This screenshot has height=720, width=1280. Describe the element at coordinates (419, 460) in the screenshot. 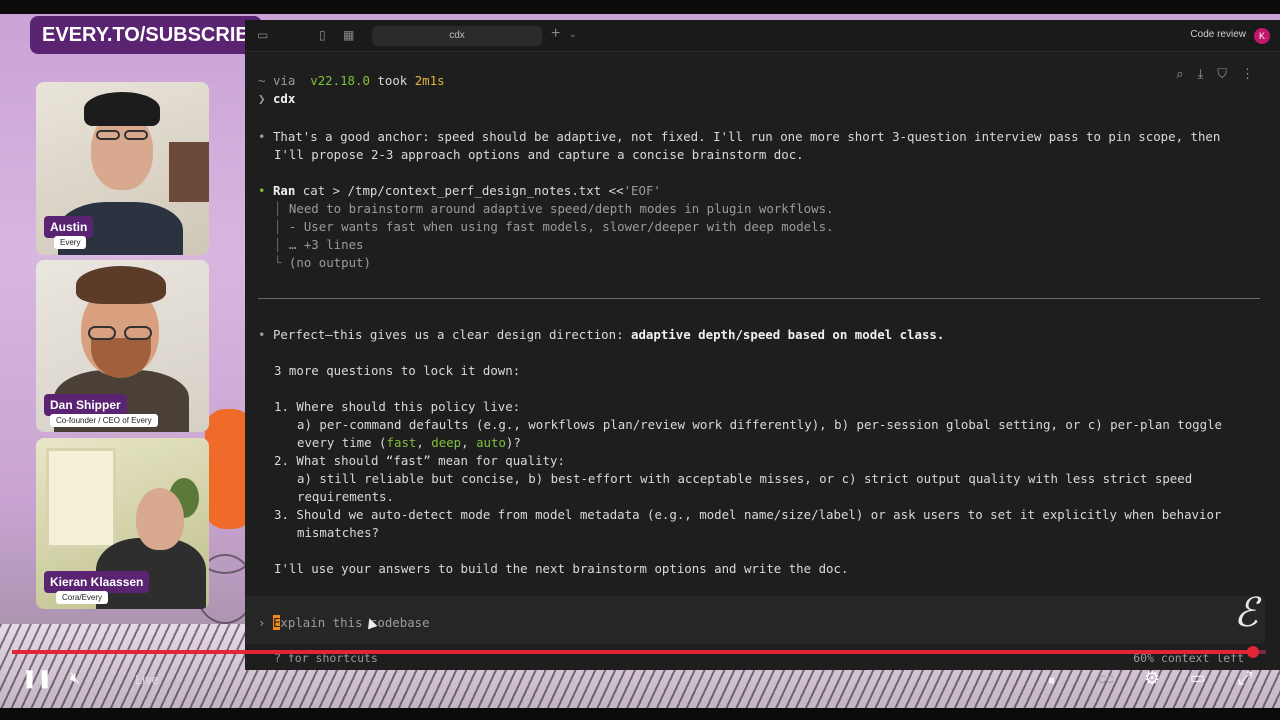

I see `question-2-title: 2. What should “fast” mean for quality:` at that location.